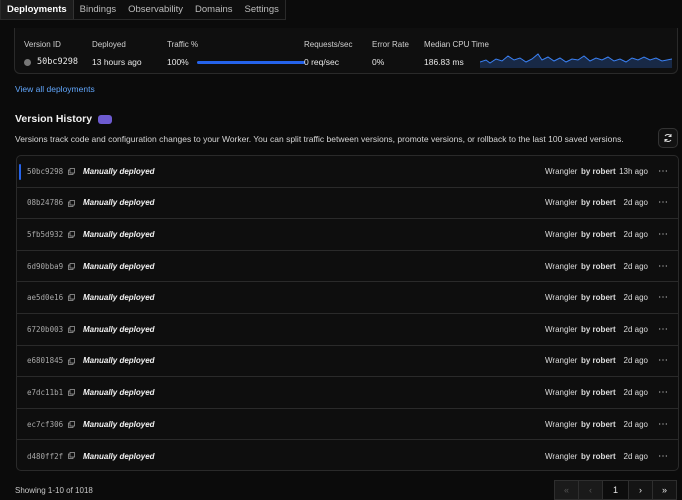  Describe the element at coordinates (45, 456) in the screenshot. I see `version-id: d480ff2f` at that location.